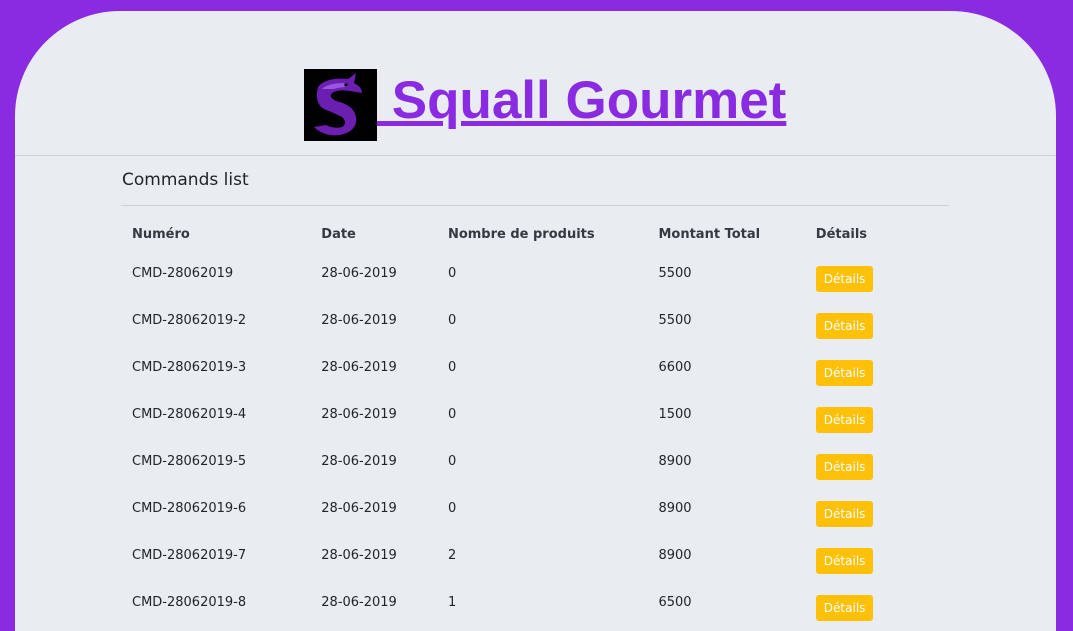 The image size is (1073, 631). Describe the element at coordinates (675, 414) in the screenshot. I see `cell-montant: 1500` at that location.